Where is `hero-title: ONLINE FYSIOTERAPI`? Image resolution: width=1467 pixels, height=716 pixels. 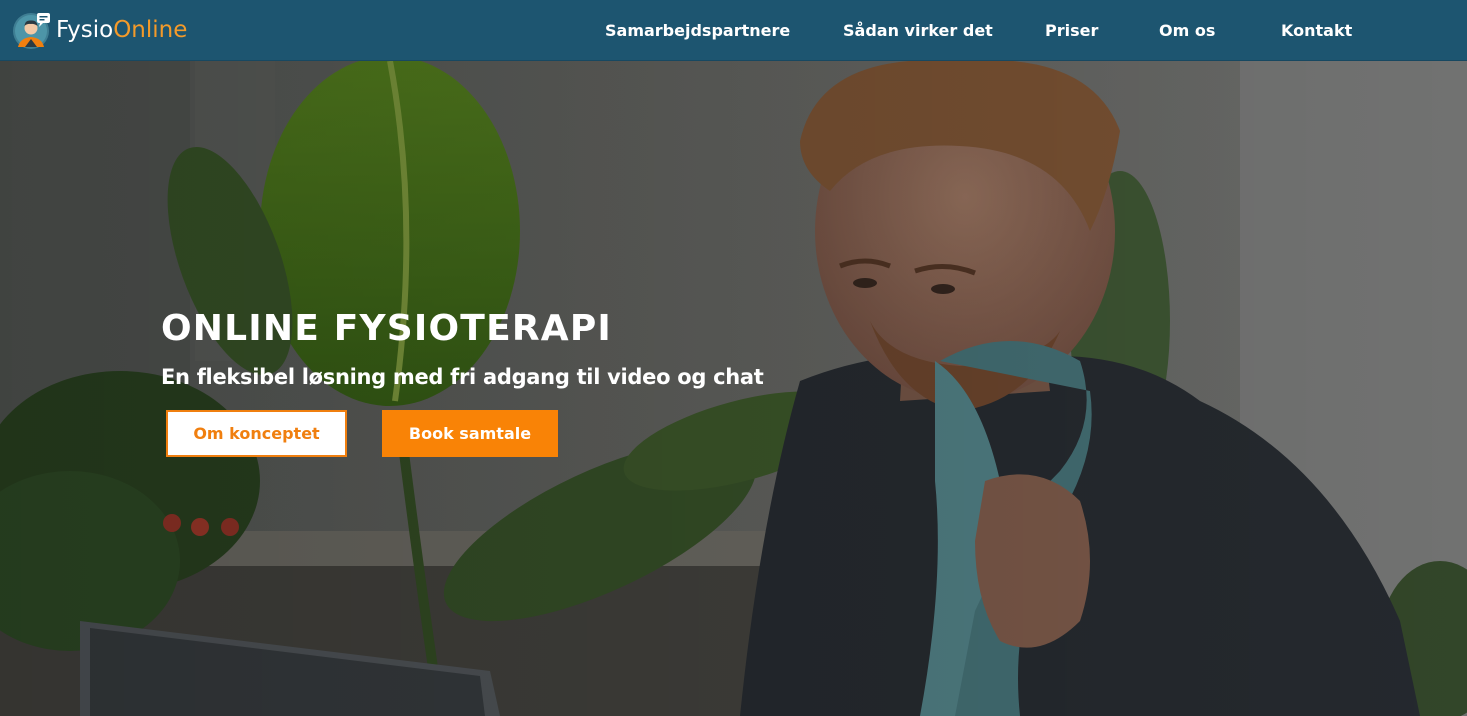 hero-title: ONLINE FYSIOTERAPI is located at coordinates (387, 328).